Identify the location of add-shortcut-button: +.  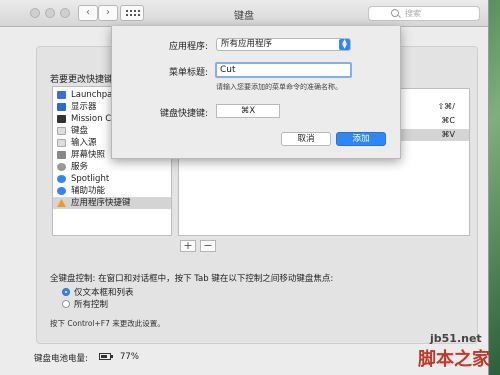
(188, 246).